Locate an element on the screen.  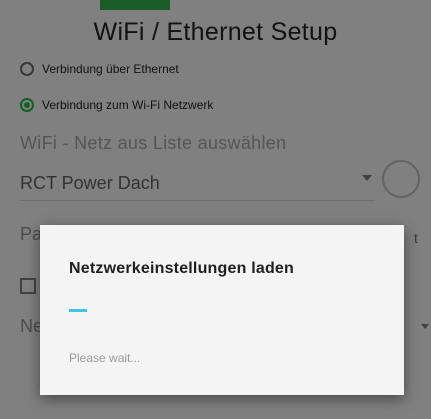
progress-indicator is located at coordinates (78, 310).